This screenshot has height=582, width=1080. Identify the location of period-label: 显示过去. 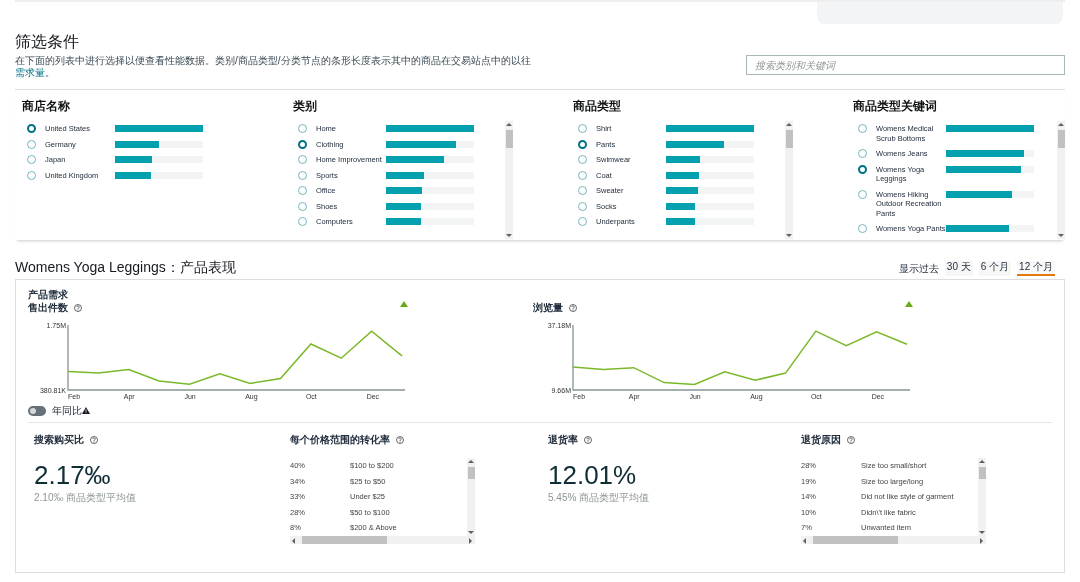
(918, 269).